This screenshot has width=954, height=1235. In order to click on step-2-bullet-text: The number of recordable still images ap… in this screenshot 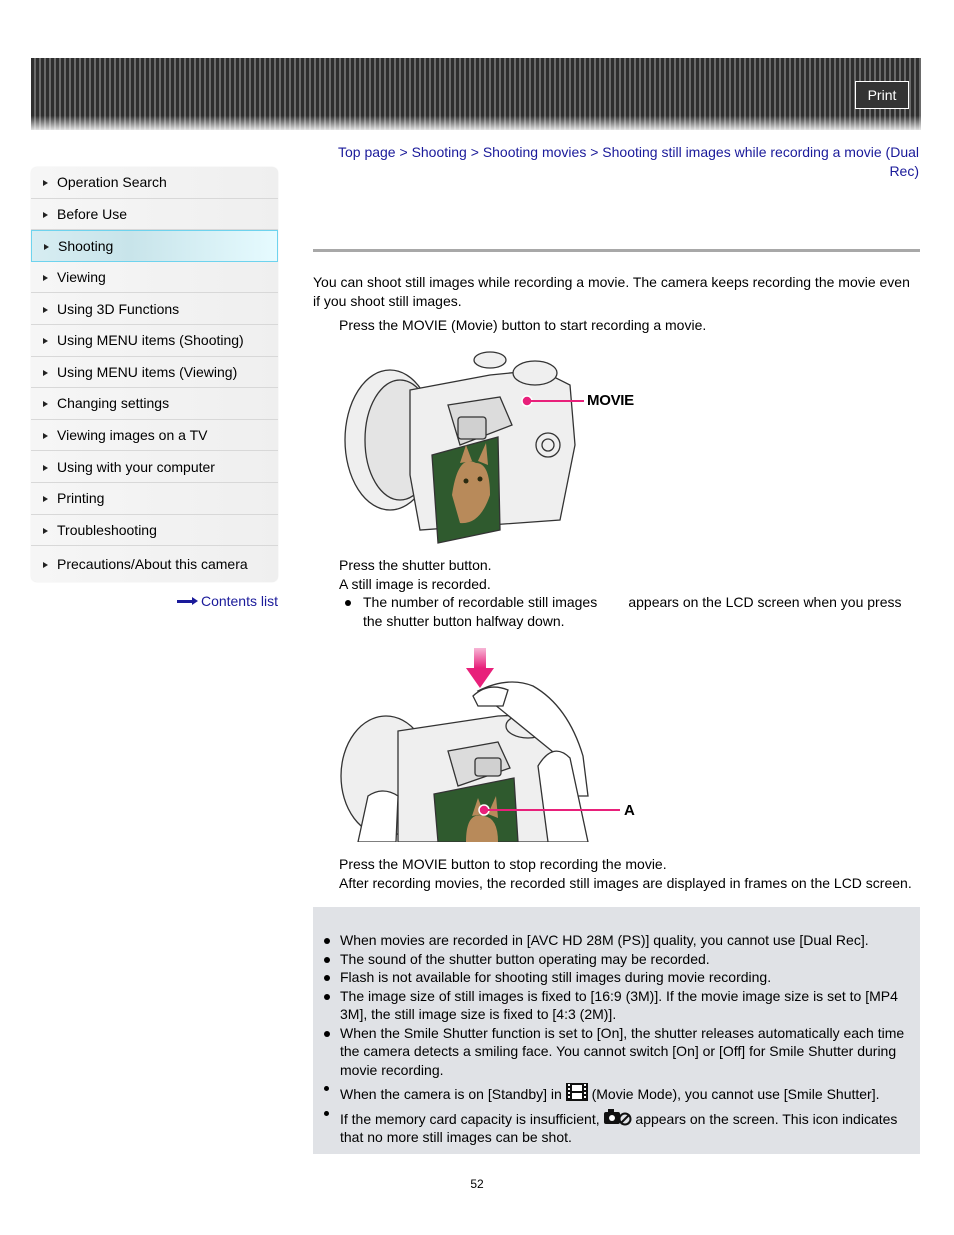, I will do `click(634, 611)`.